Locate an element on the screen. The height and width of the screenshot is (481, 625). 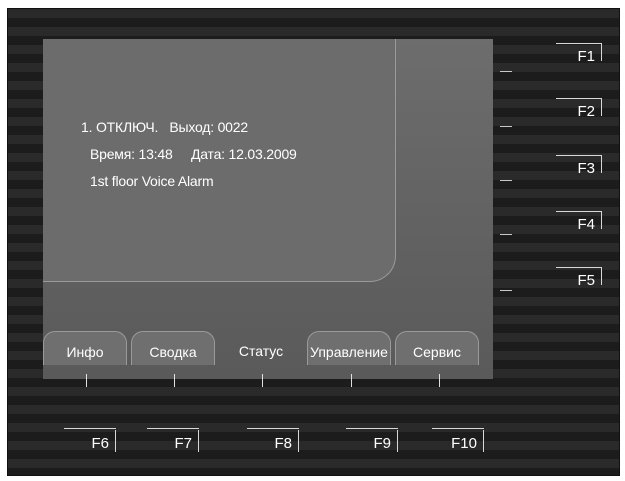
softkey-f8: F8 is located at coordinates (273, 440).